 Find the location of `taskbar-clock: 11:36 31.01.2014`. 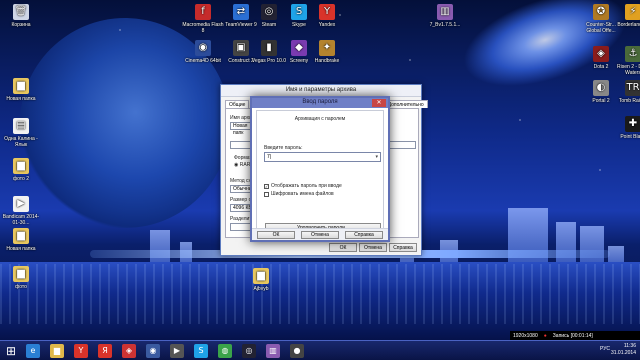

taskbar-clock: 11:36 31.01.2014 is located at coordinates (623, 350).